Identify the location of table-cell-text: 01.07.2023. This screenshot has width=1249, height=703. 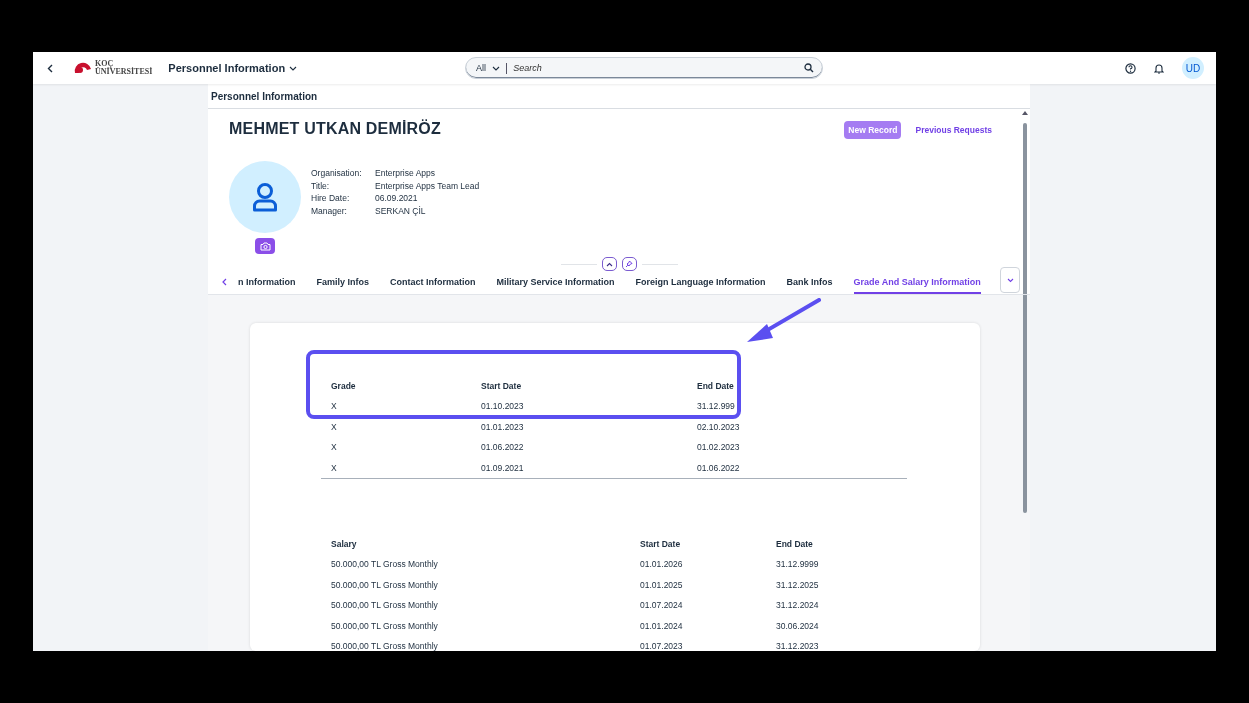
(661, 645).